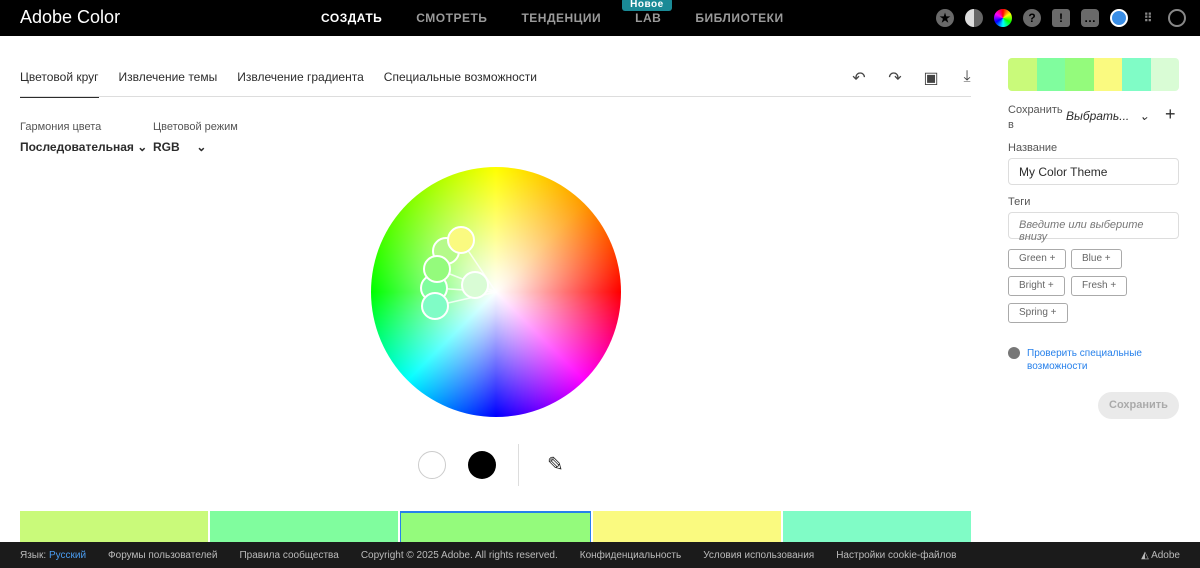 The image size is (1200, 568). What do you see at coordinates (1035, 117) in the screenshot?
I see `save-to-label: Сохранить в` at bounding box center [1035, 117].